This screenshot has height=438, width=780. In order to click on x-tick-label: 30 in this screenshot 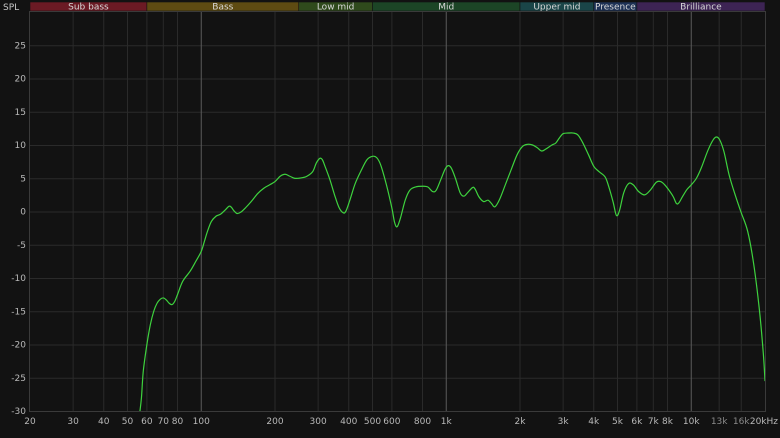, I will do `click(73, 422)`.